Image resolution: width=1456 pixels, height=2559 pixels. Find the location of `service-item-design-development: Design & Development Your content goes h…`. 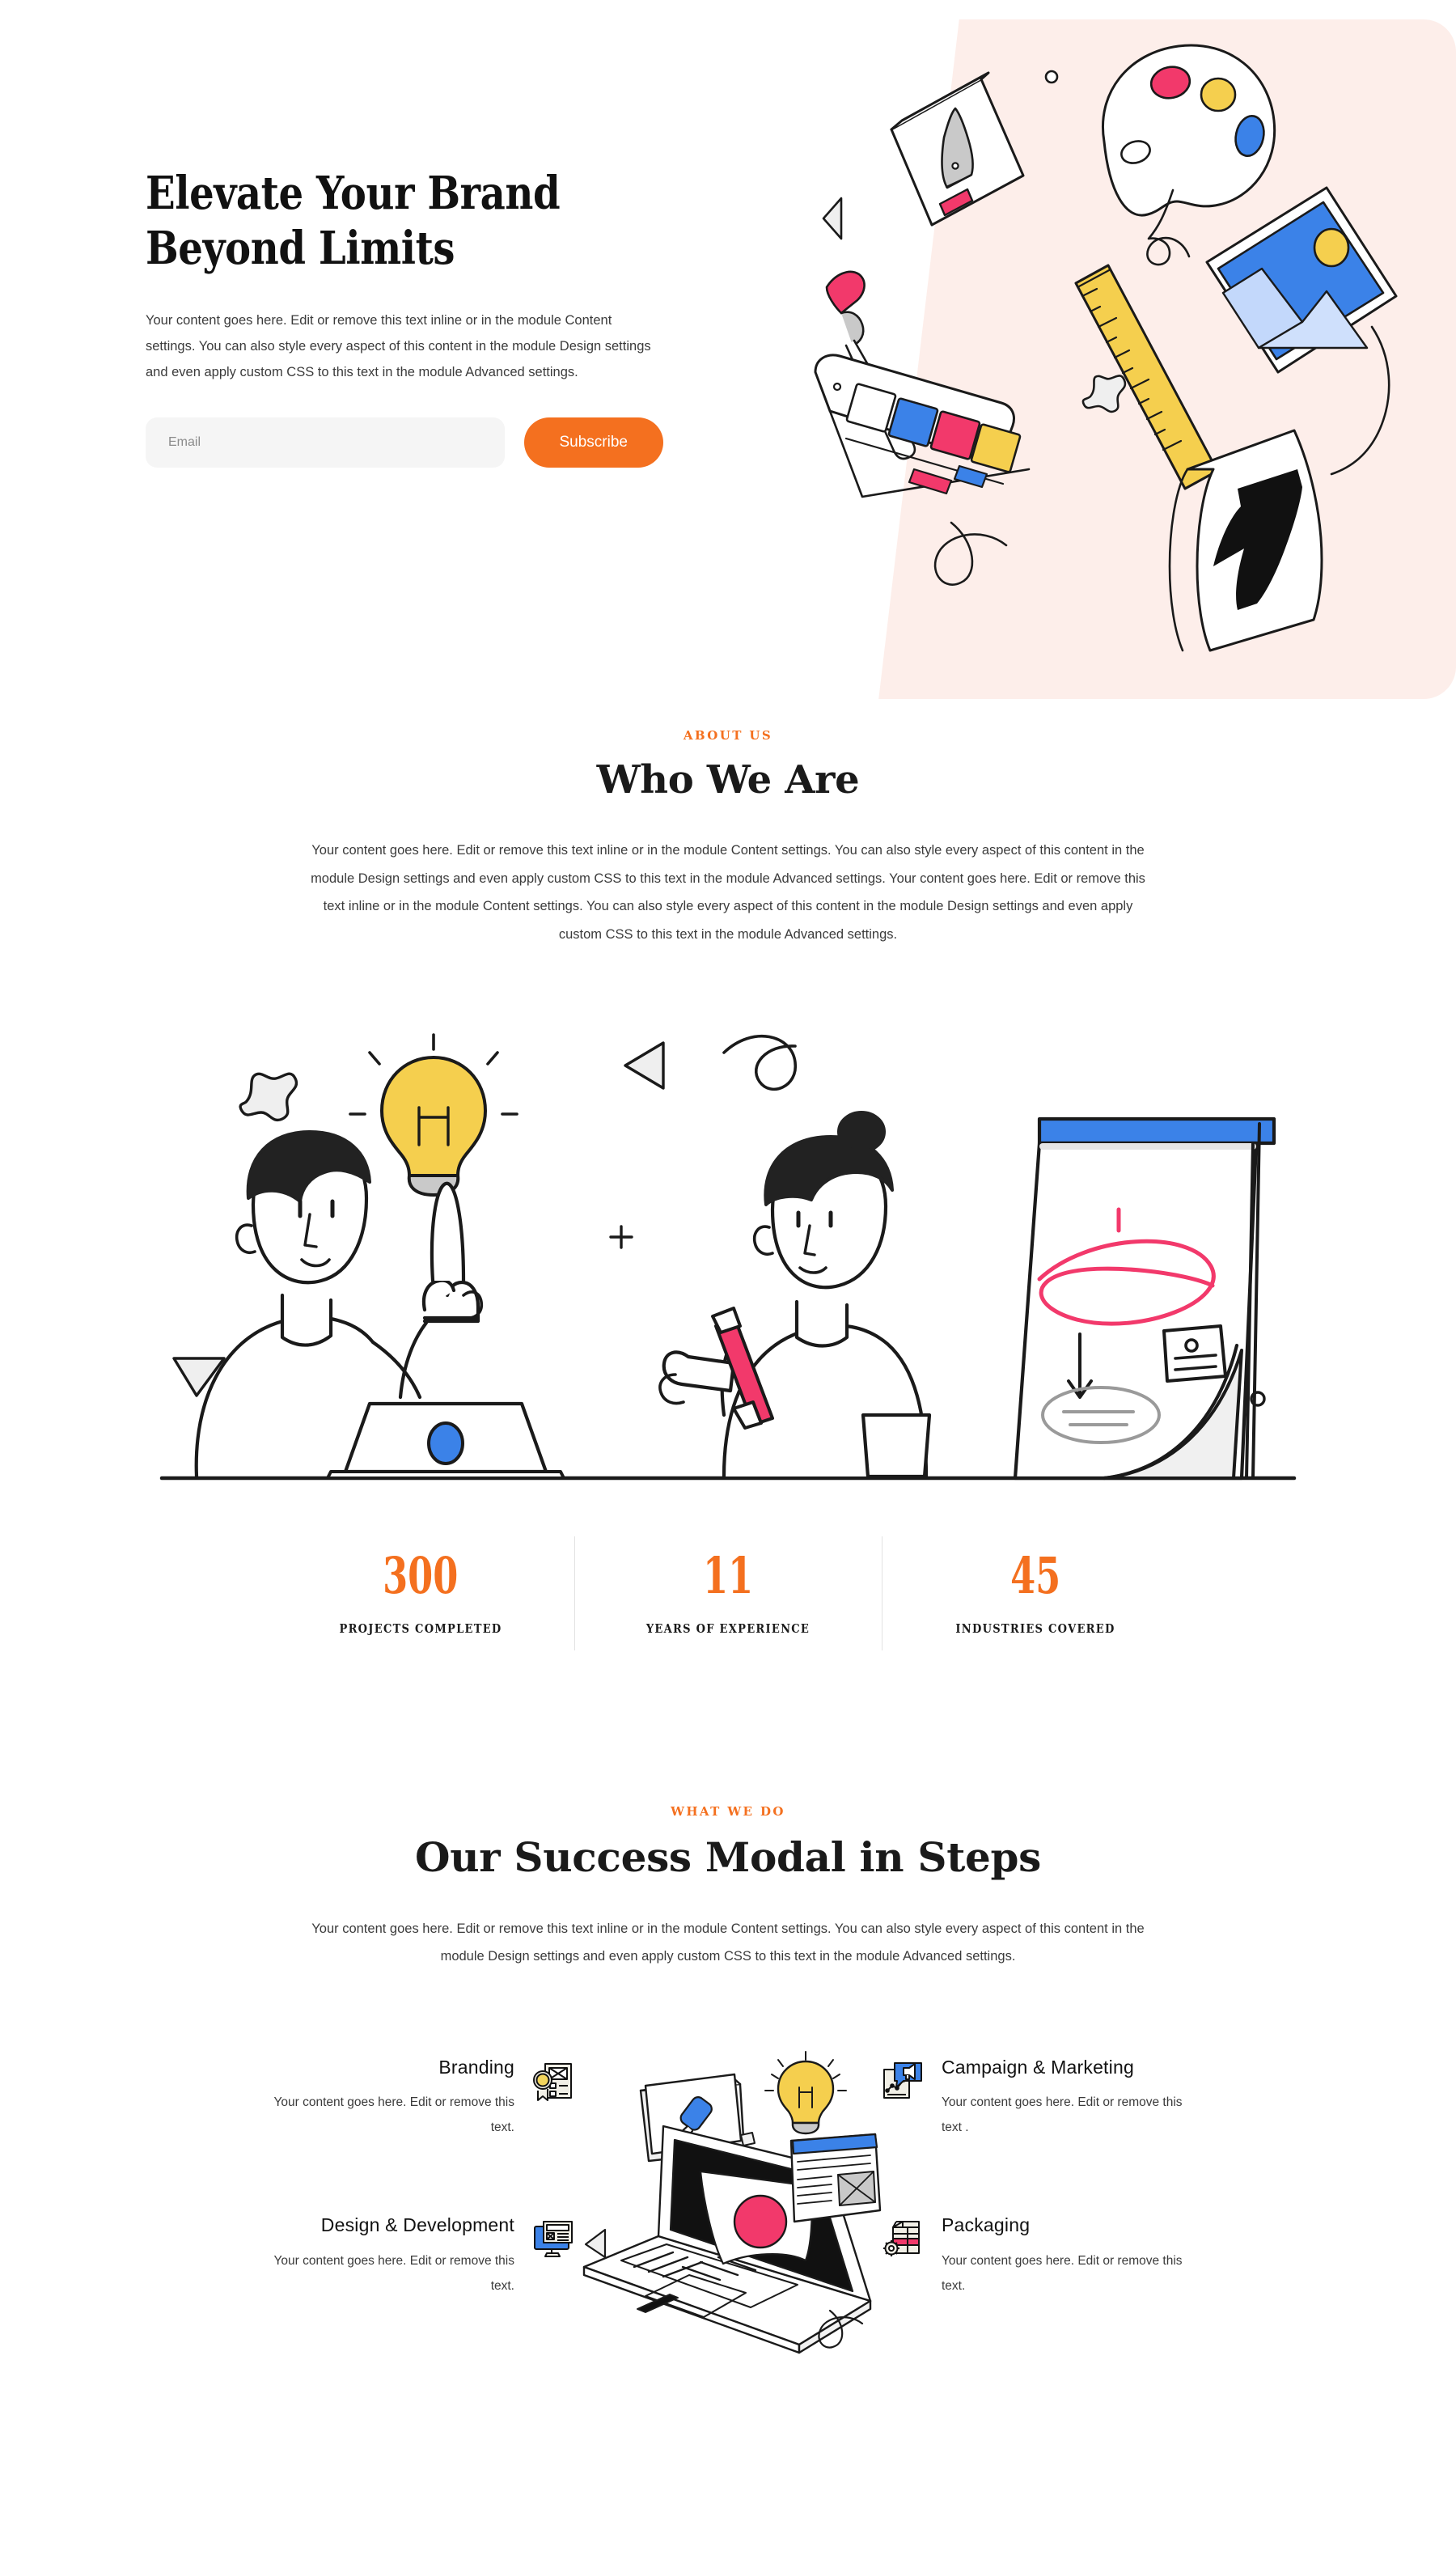

service-item-design-development: Design & Development Your content goes h… is located at coordinates (347, 2256).